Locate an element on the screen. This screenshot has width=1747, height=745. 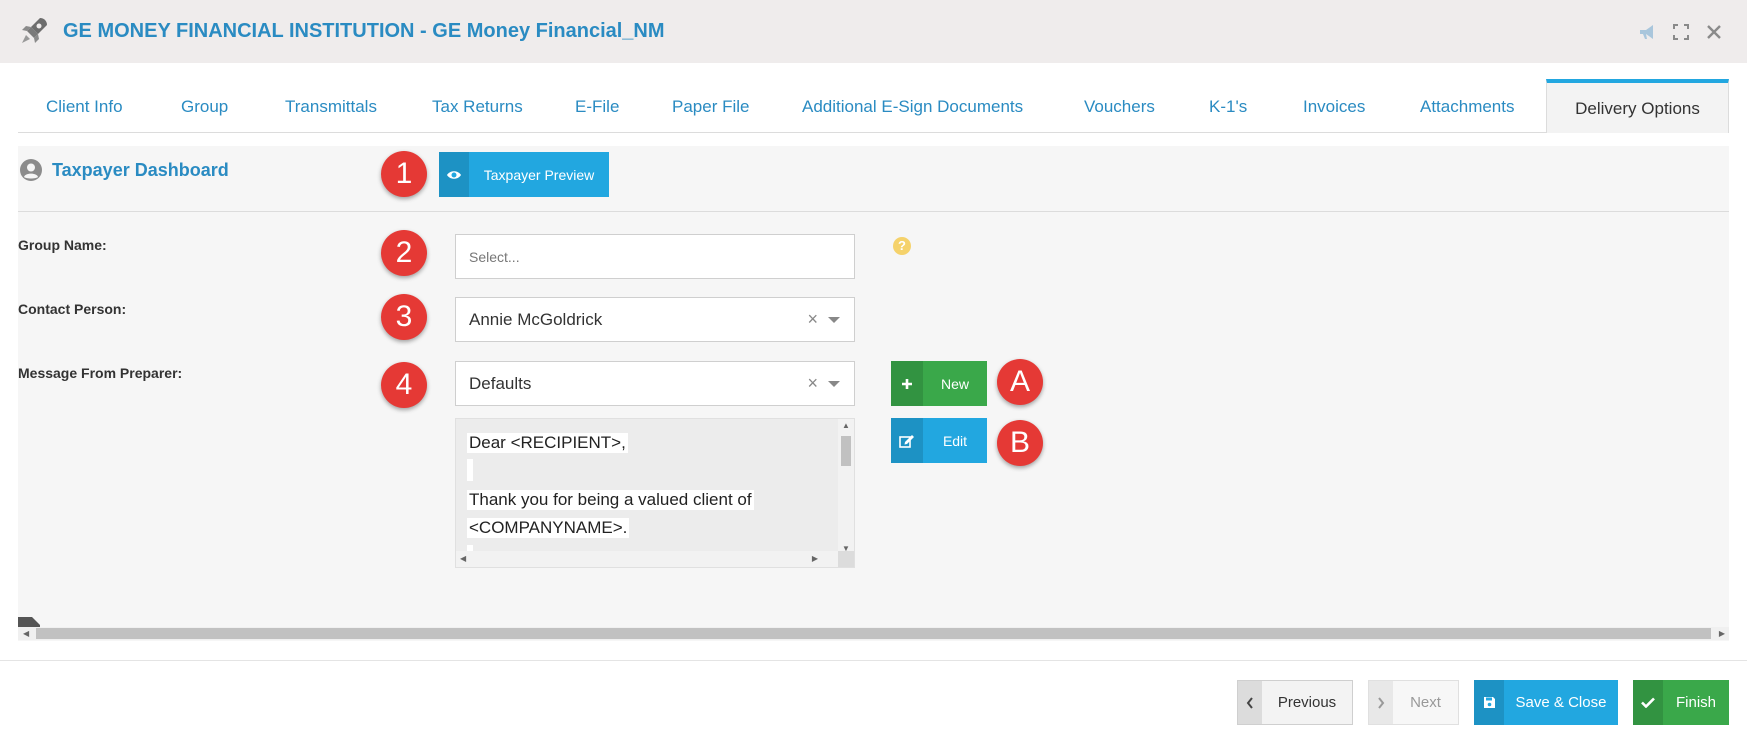
megaphone-icon is located at coordinates (1648, 32).